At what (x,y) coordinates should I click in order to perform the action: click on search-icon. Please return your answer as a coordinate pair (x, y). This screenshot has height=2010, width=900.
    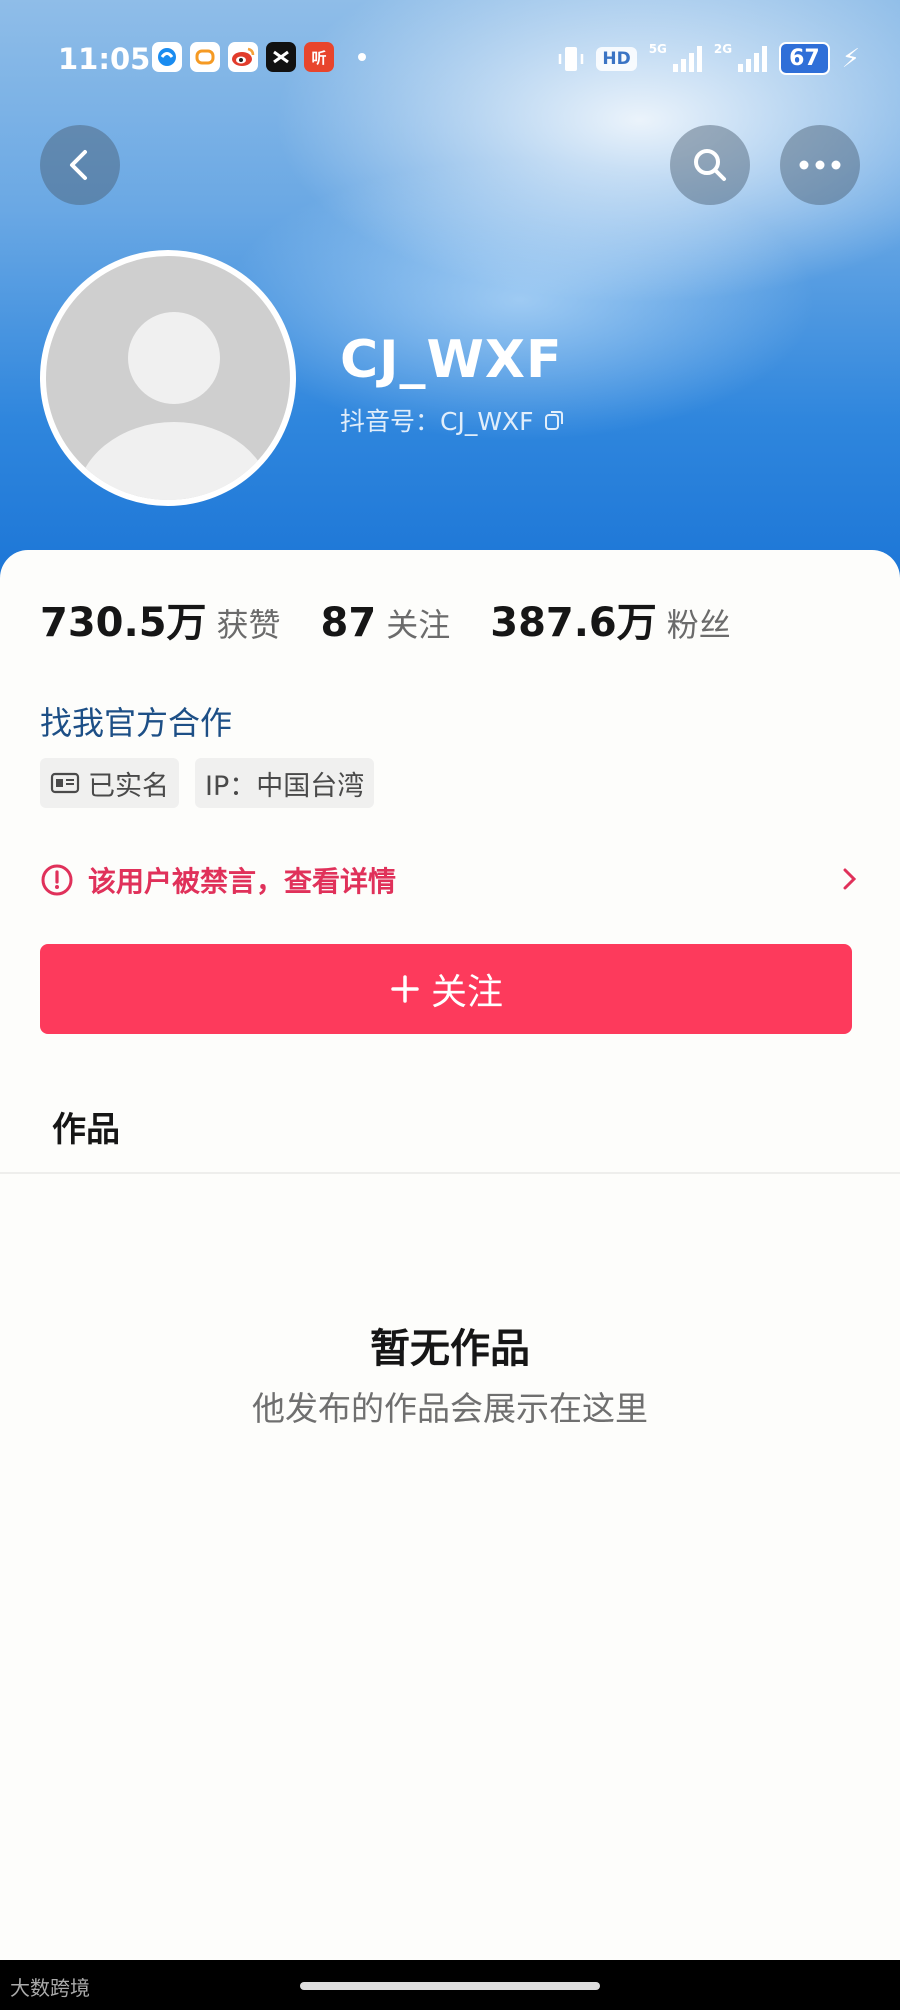
    Looking at the image, I should click on (710, 165).